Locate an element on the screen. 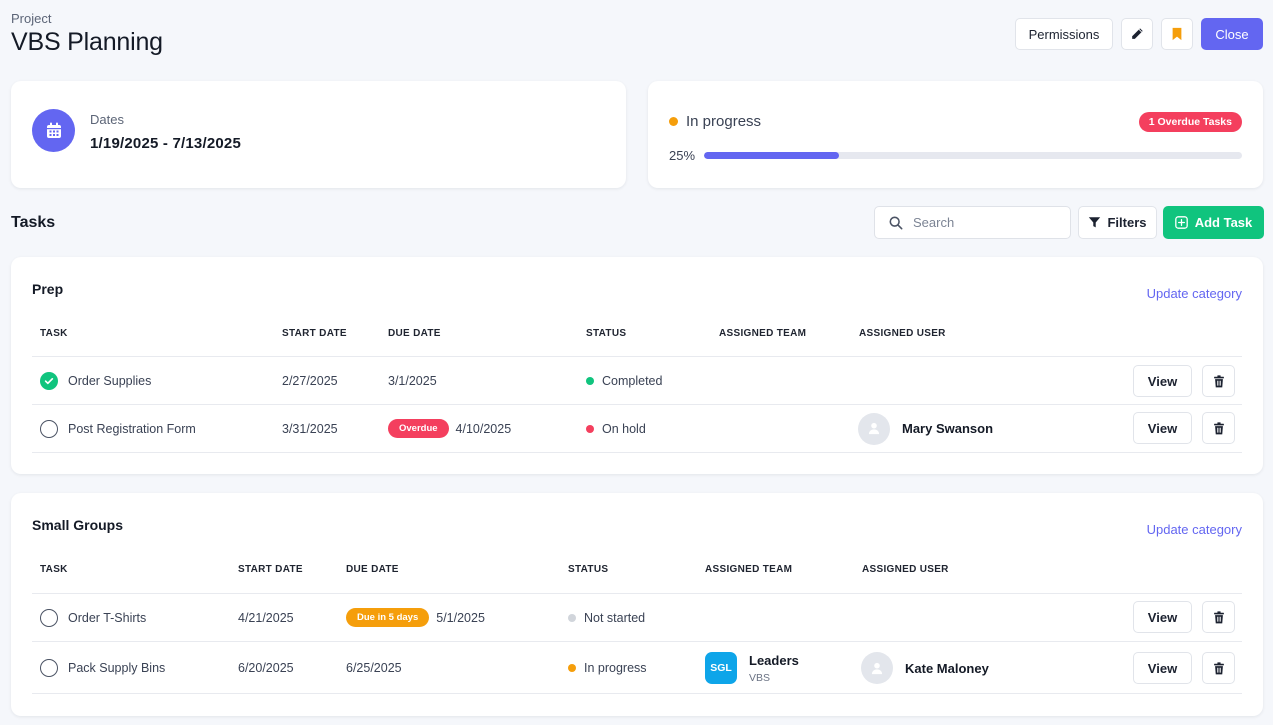  overdue-badge: Overdue is located at coordinates (418, 428).